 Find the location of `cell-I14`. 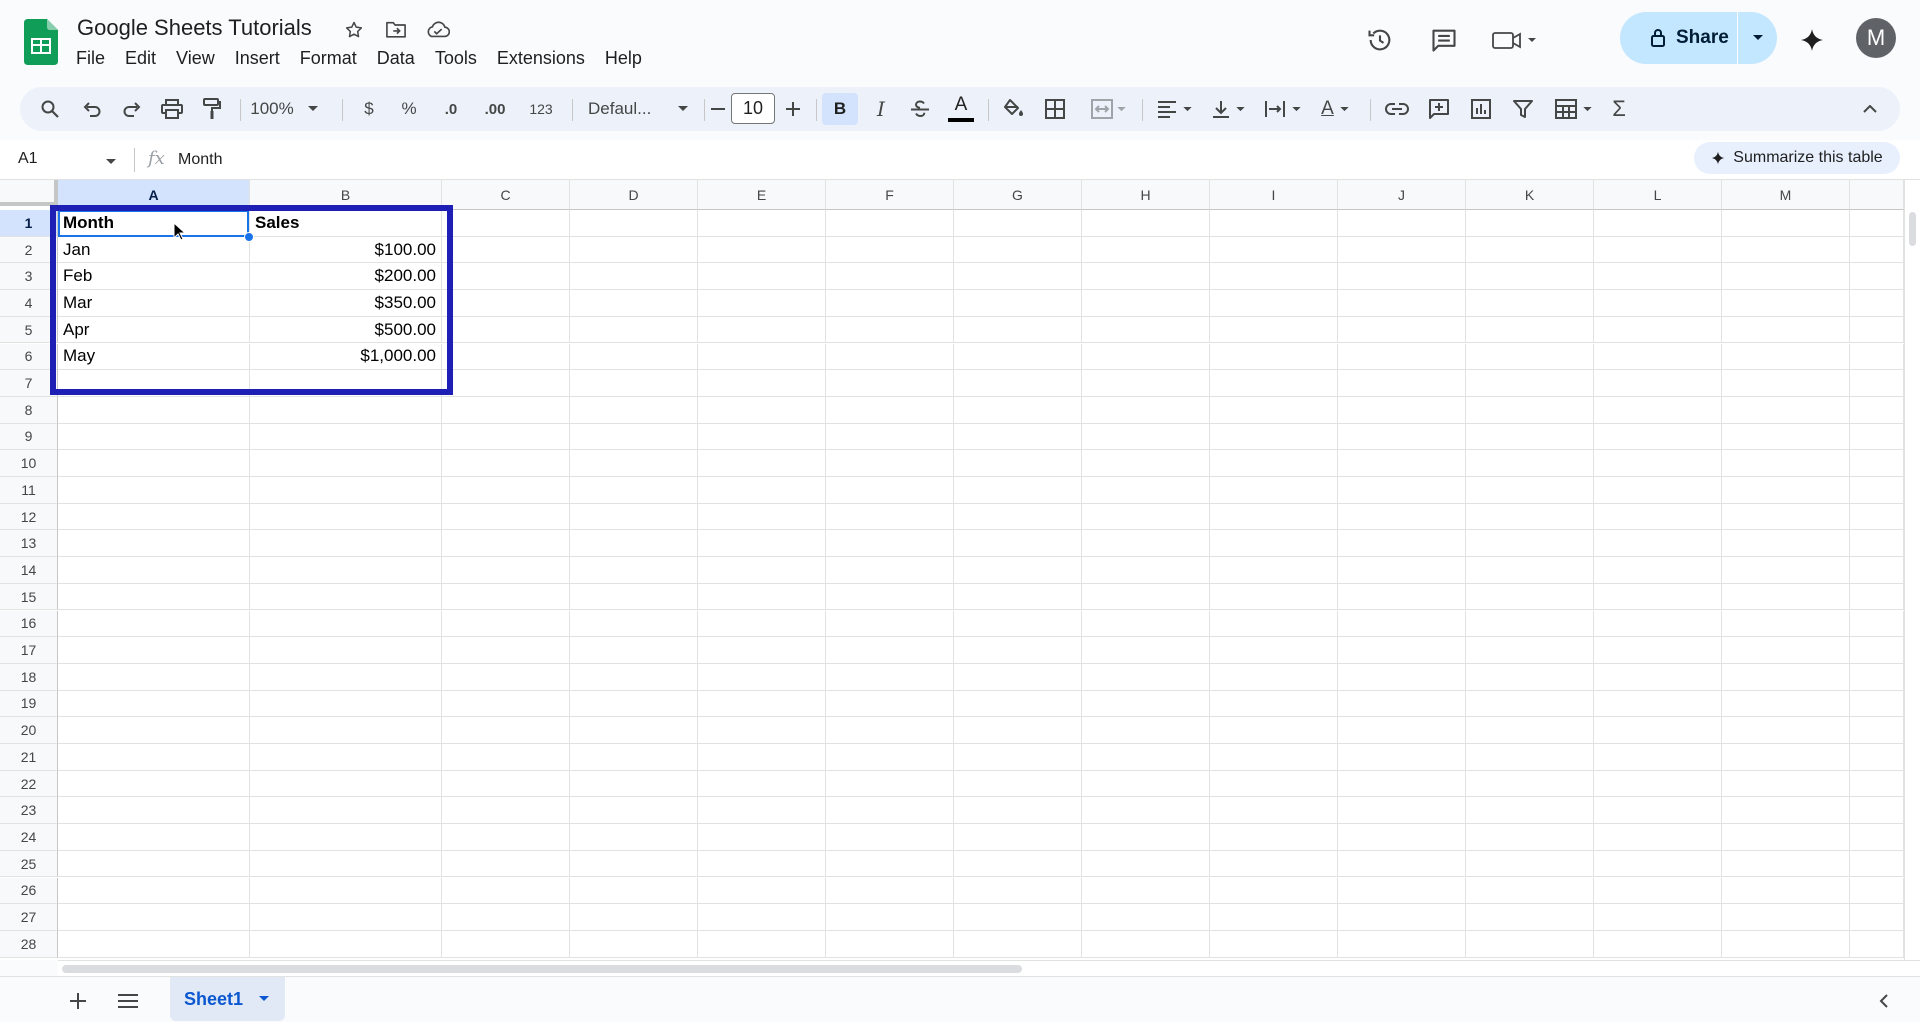

cell-I14 is located at coordinates (1274, 570).